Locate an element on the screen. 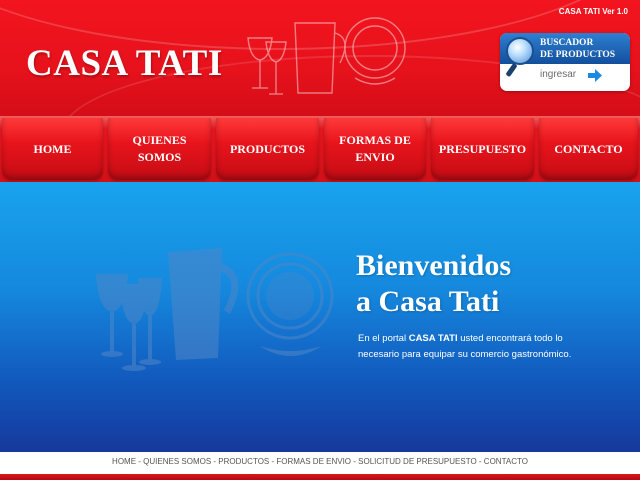 The image size is (640, 480). nav-home-label: HOME is located at coordinates (52, 148).